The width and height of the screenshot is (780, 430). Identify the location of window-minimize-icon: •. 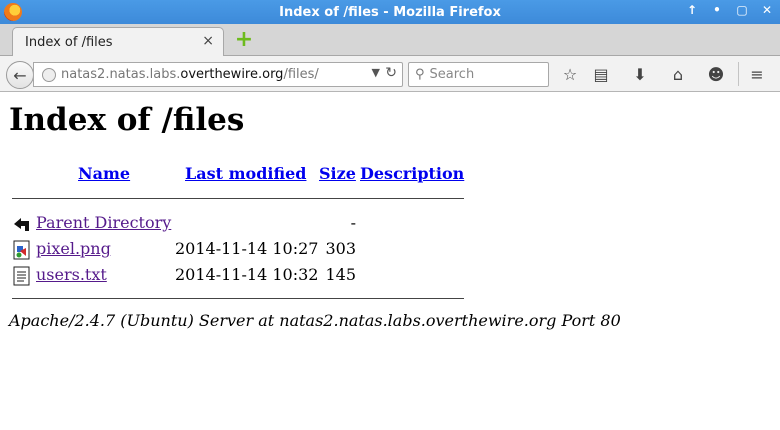
(717, 10).